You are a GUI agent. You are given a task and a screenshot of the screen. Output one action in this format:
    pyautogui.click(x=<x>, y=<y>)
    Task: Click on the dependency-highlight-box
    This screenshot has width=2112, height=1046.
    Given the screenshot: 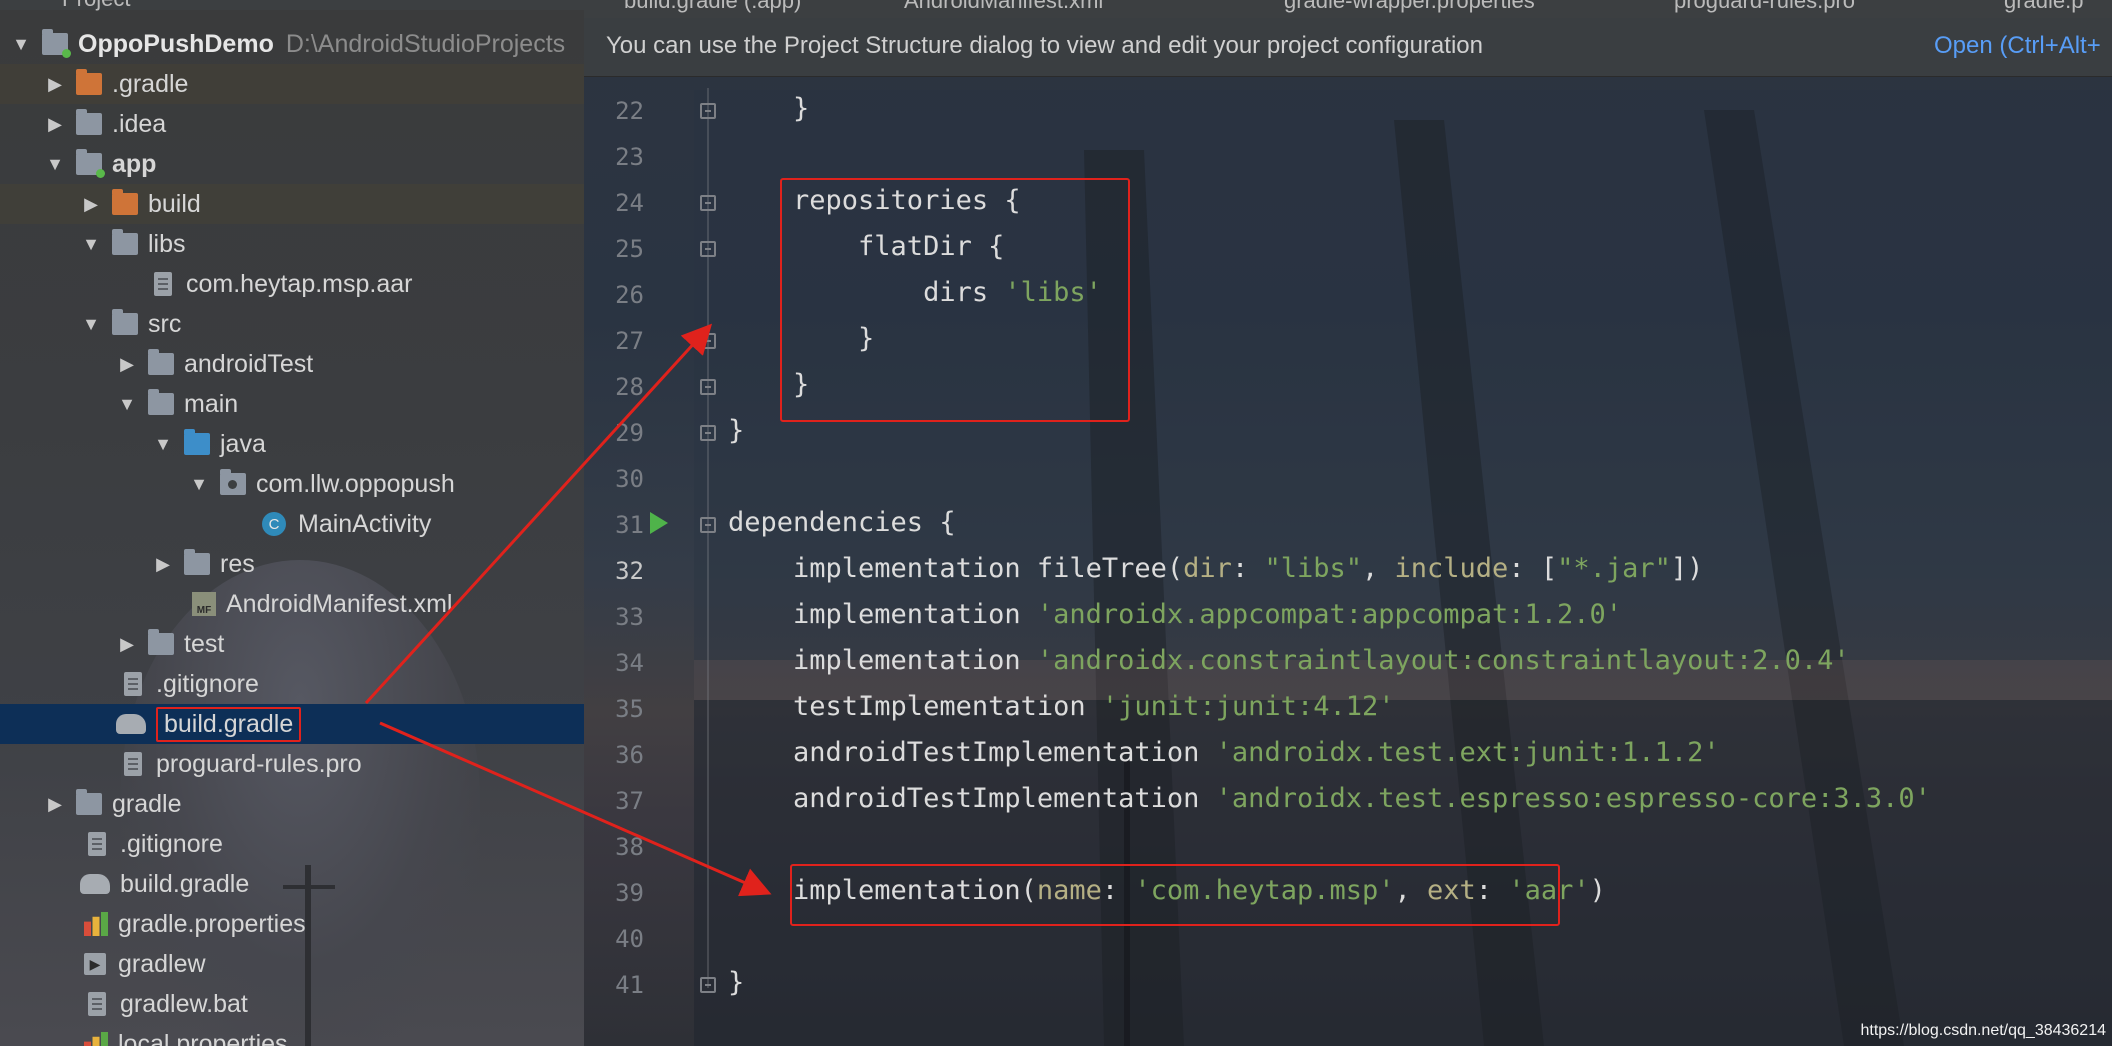 What is the action you would take?
    pyautogui.click(x=1175, y=895)
    